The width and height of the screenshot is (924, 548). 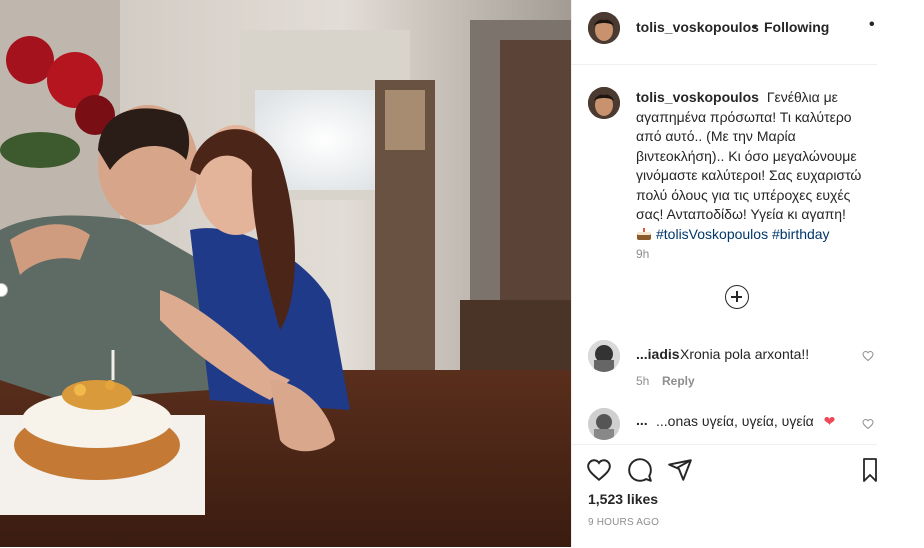 I want to click on bookmark-icon, so click(x=870, y=470).